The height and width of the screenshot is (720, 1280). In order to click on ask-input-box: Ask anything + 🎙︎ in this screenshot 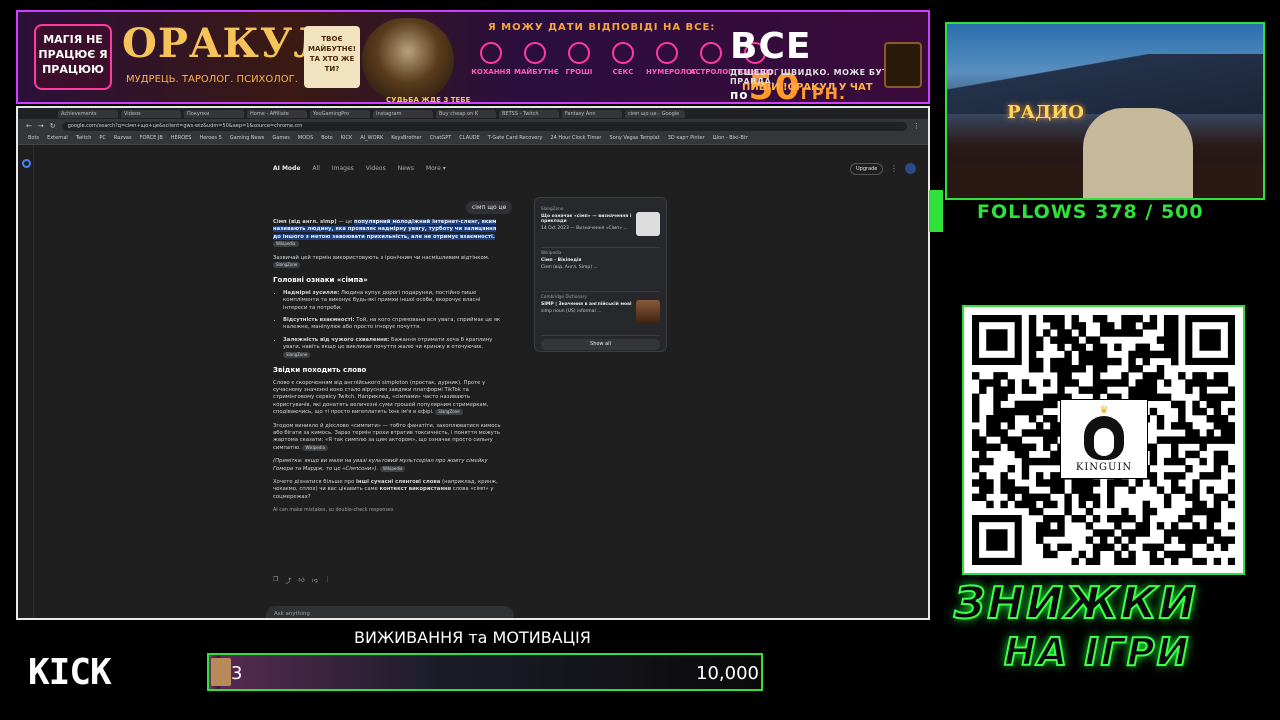, I will do `click(390, 612)`.